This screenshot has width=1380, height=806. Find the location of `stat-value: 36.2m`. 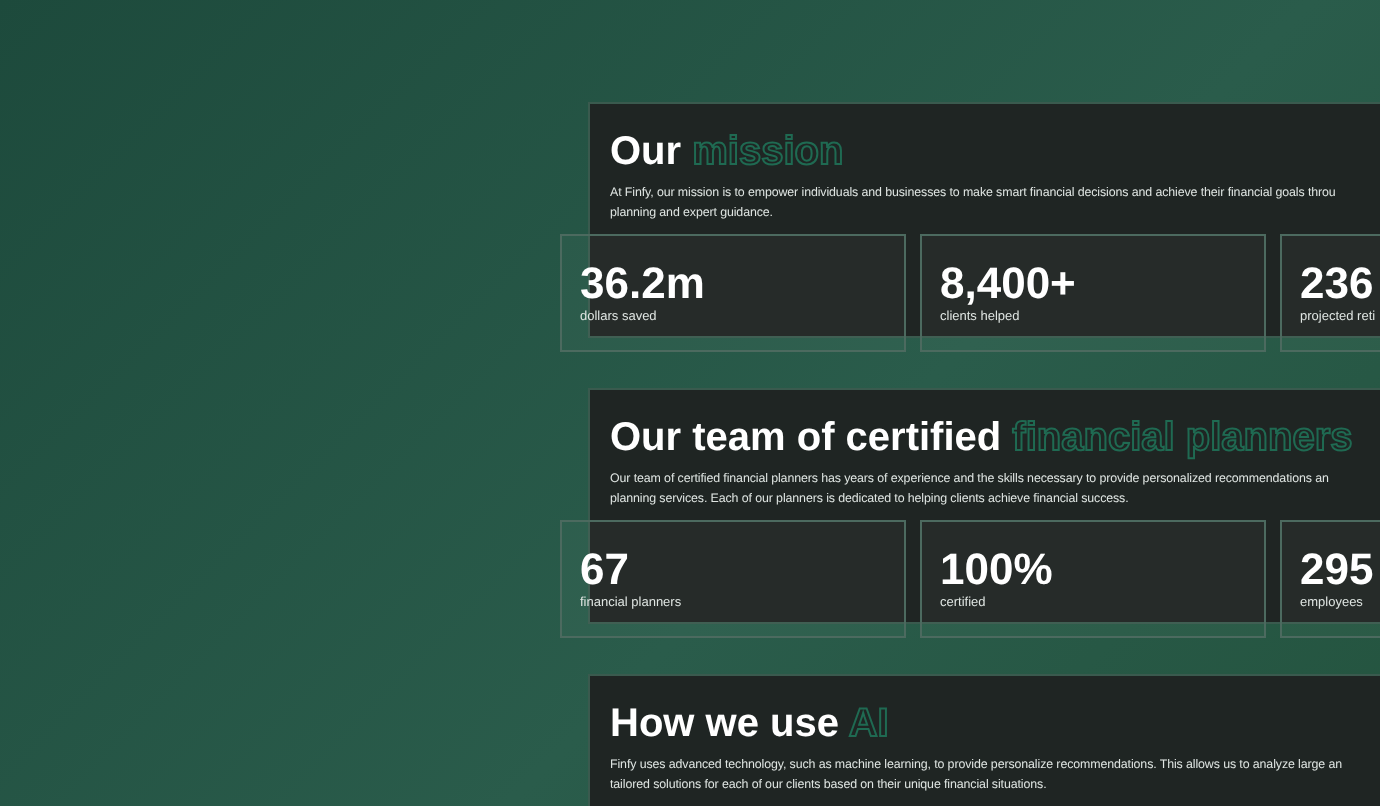

stat-value: 36.2m is located at coordinates (642, 284).